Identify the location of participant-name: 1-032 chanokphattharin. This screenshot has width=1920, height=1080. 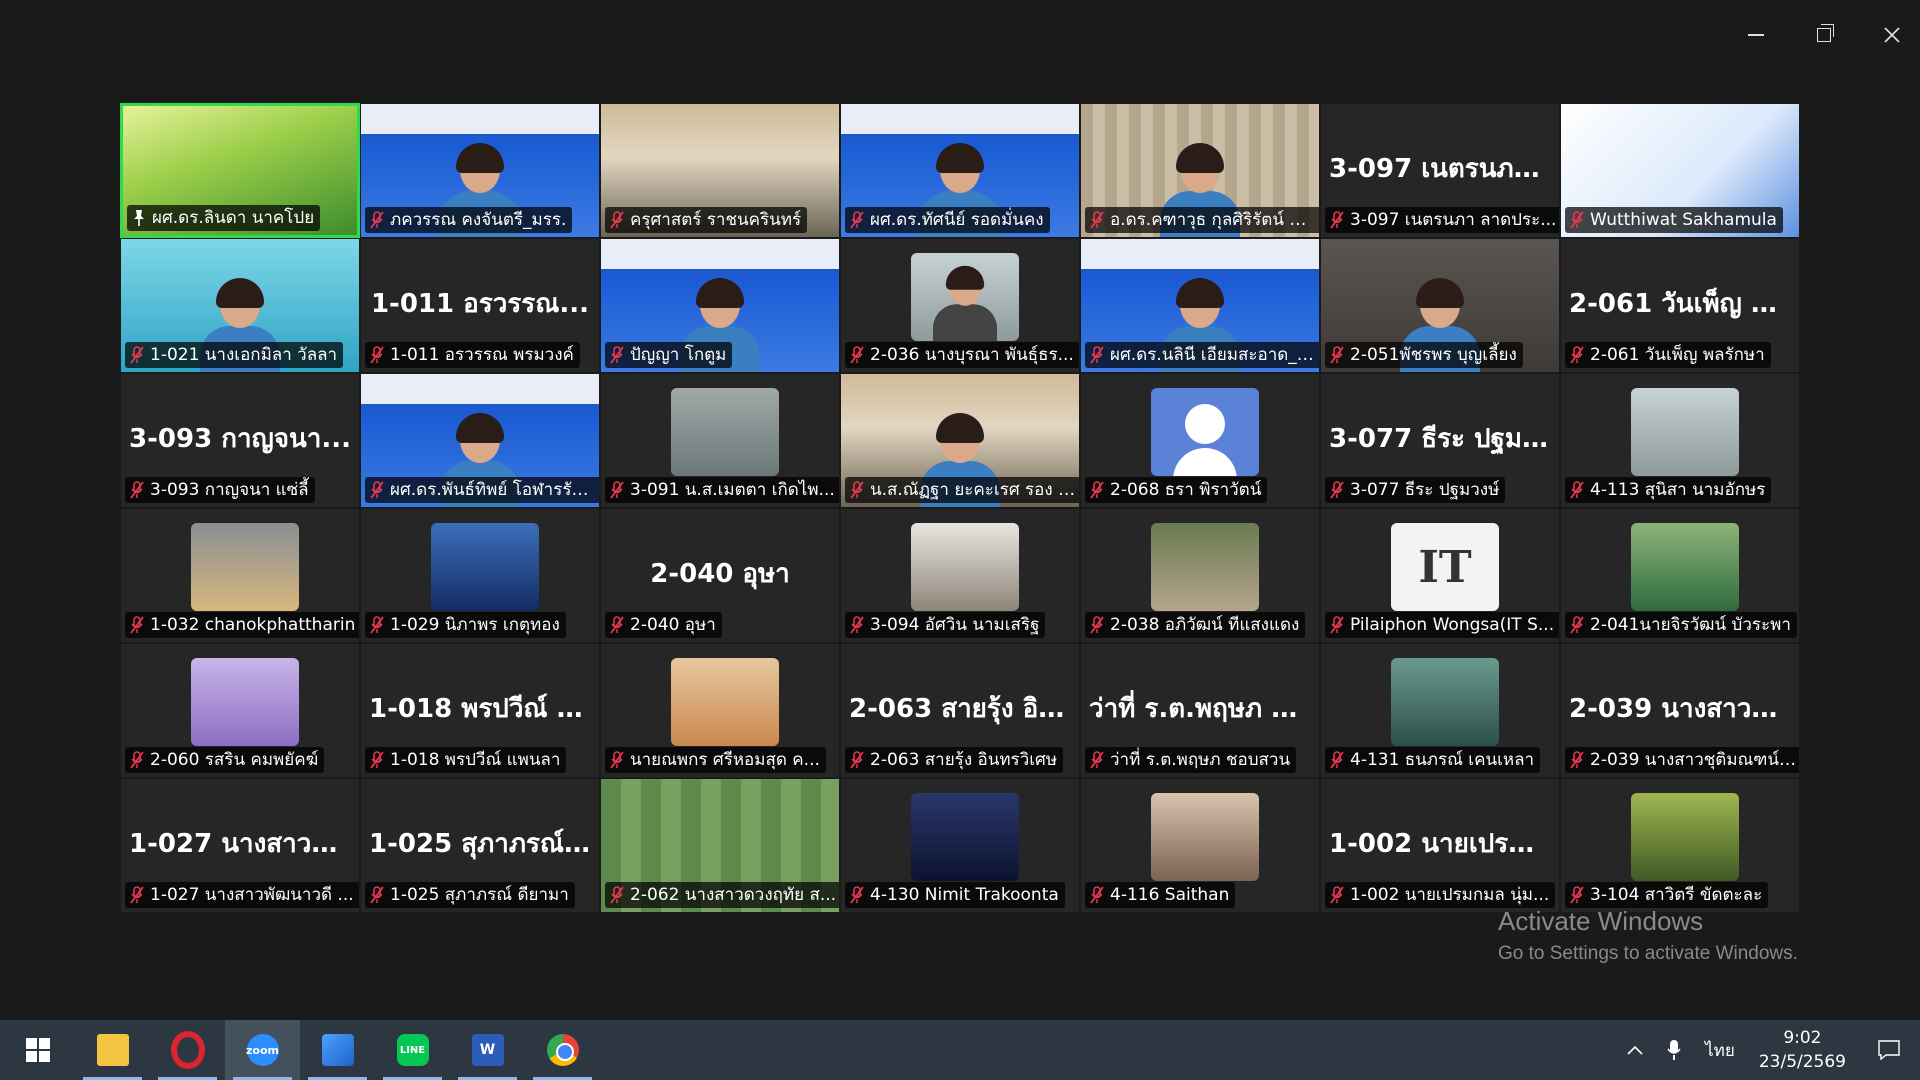
(253, 625).